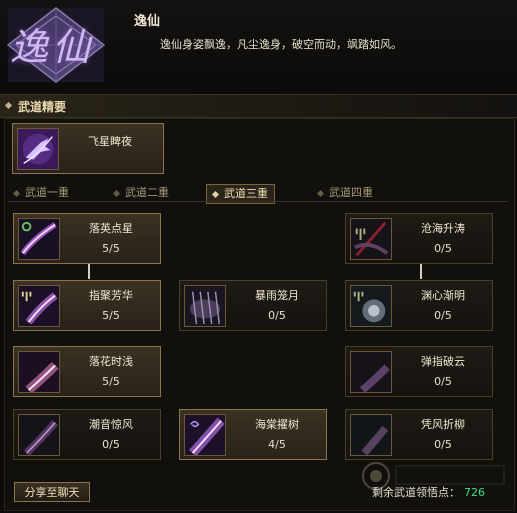 Image resolution: width=517 pixels, height=513 pixels. Describe the element at coordinates (371, 306) in the screenshot. I see `abyss-orb-icon` at that location.